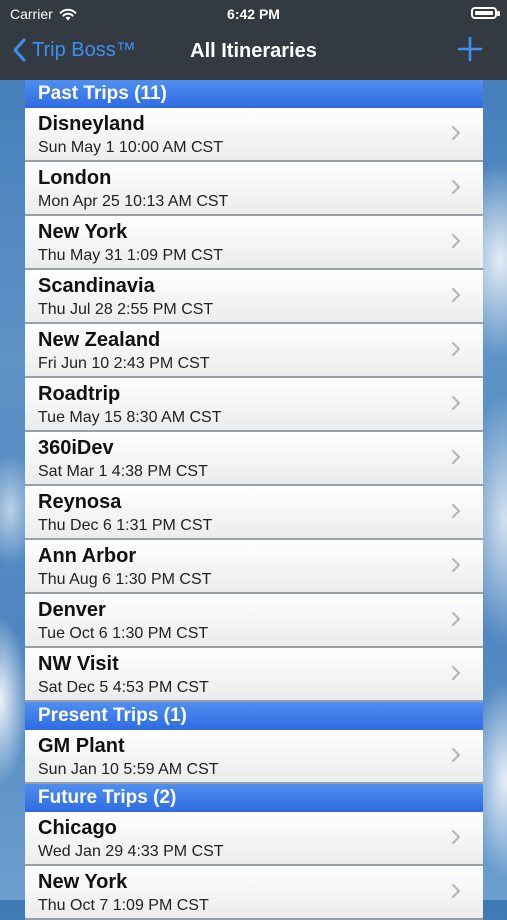 The width and height of the screenshot is (507, 920). Describe the element at coordinates (254, 297) in the screenshot. I see `trip-row: Scandinavia Thu Jul 28 2:55 PM CST` at that location.